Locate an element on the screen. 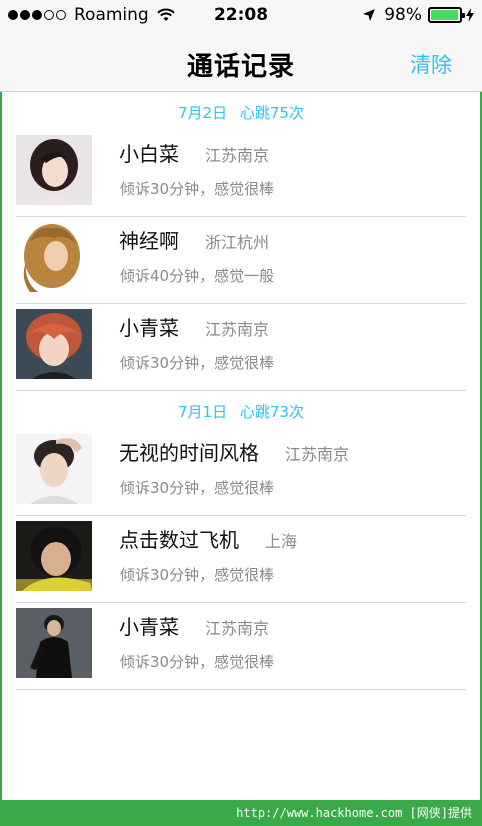  section-date: 7月1日 is located at coordinates (203, 412).